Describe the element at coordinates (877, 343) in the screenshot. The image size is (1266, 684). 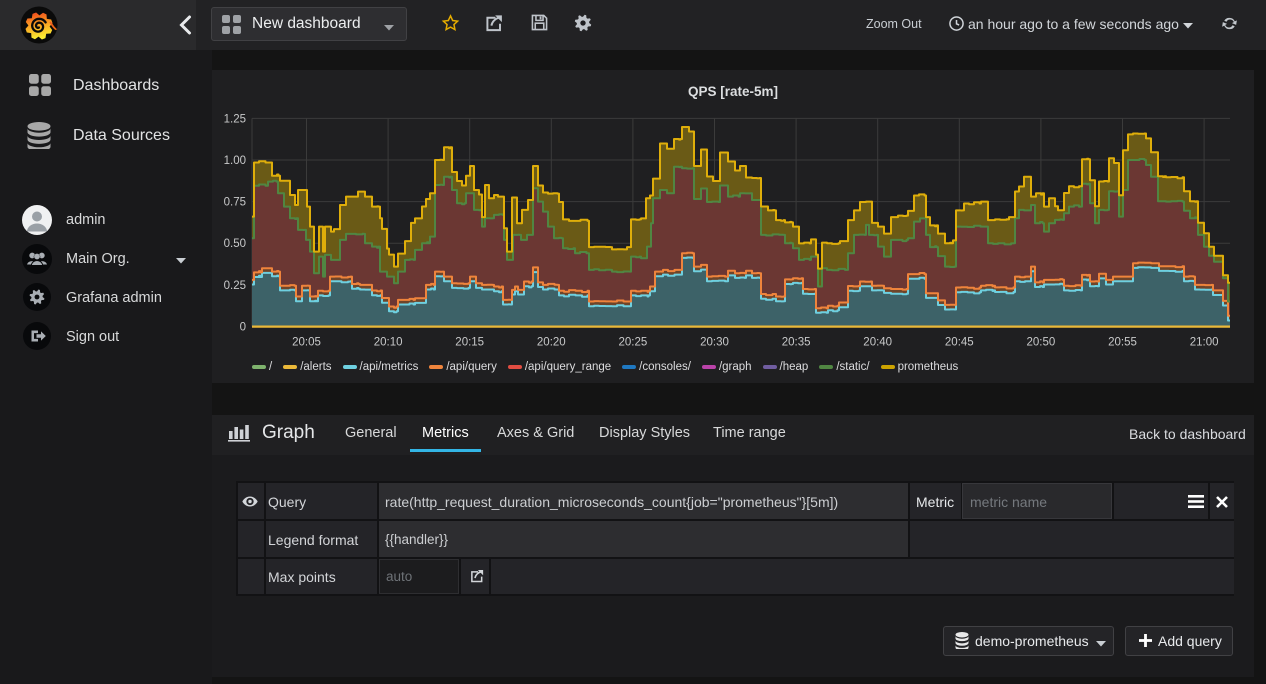
I see `svg-text: 20:40` at that location.